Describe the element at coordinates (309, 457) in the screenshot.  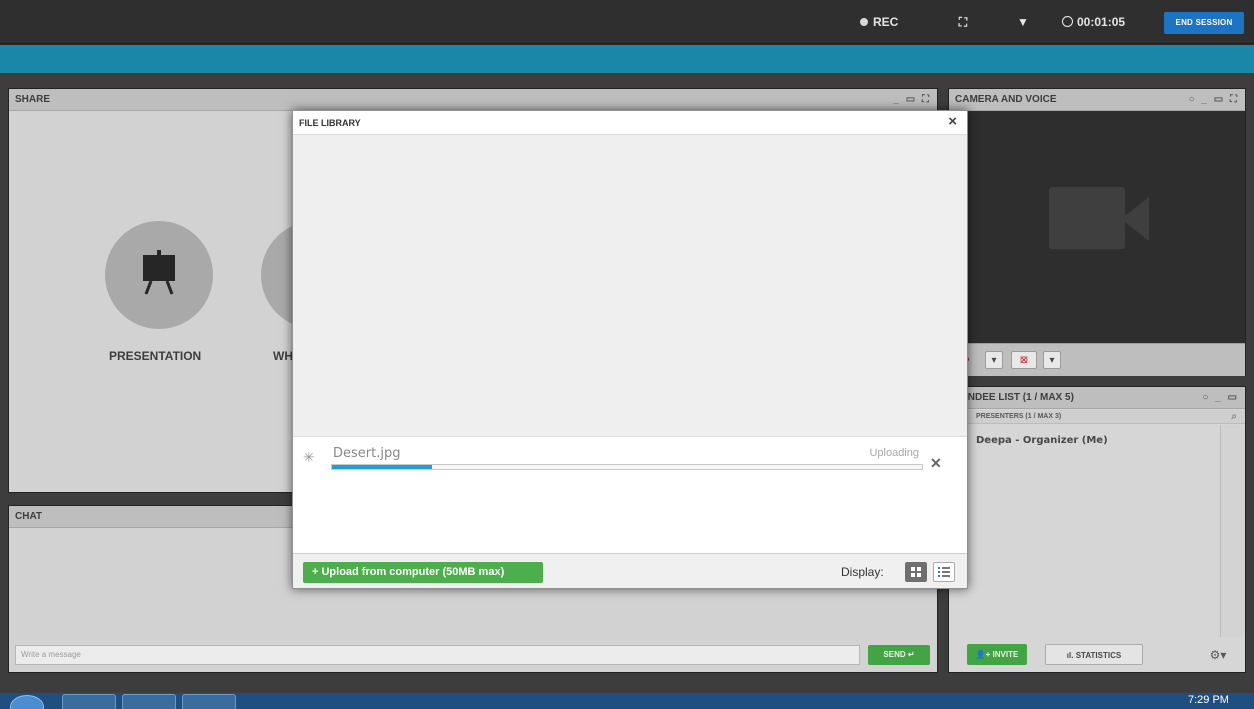
I see `spinner-icon: ✳` at that location.